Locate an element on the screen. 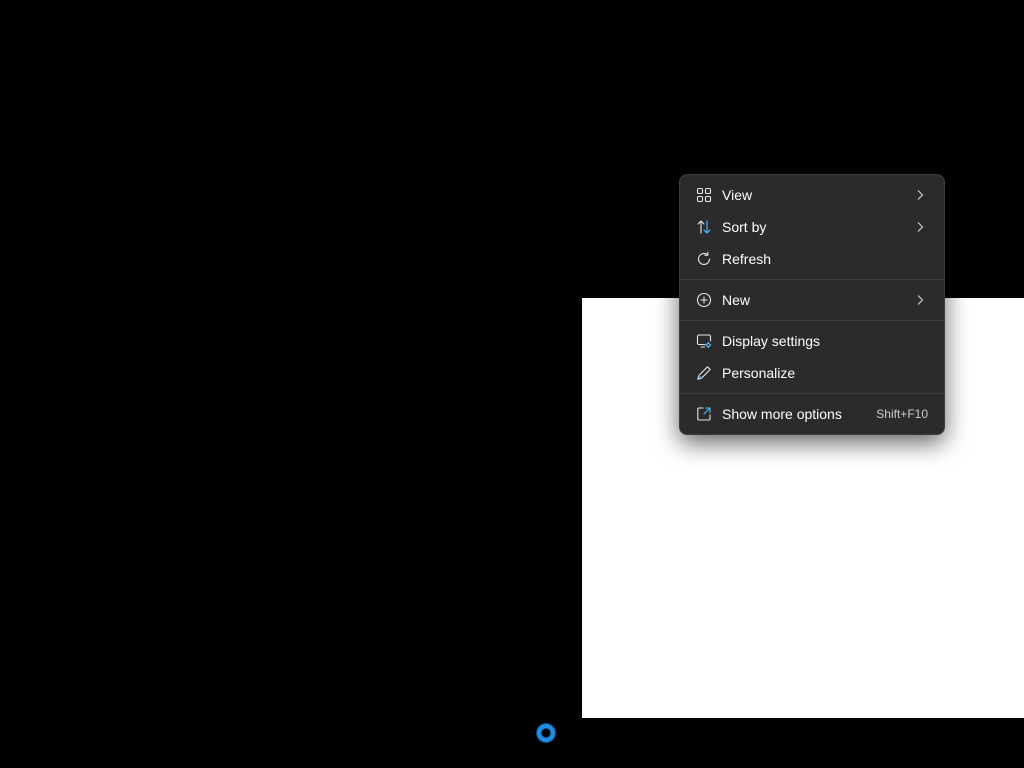 The image size is (1024, 768). menu-item-personalize: Personalize is located at coordinates (812, 373).